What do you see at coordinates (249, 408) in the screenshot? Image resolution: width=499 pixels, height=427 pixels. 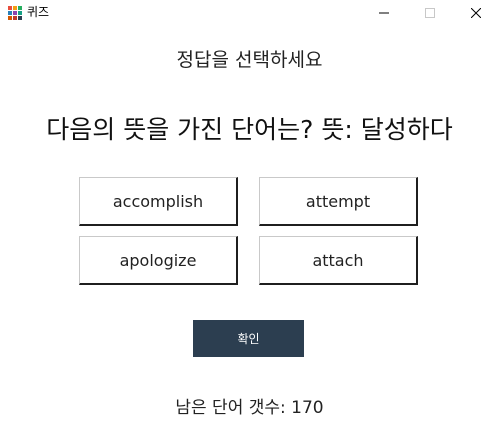 I see `remaining-count: 남은 단어 갯수: 170` at bounding box center [249, 408].